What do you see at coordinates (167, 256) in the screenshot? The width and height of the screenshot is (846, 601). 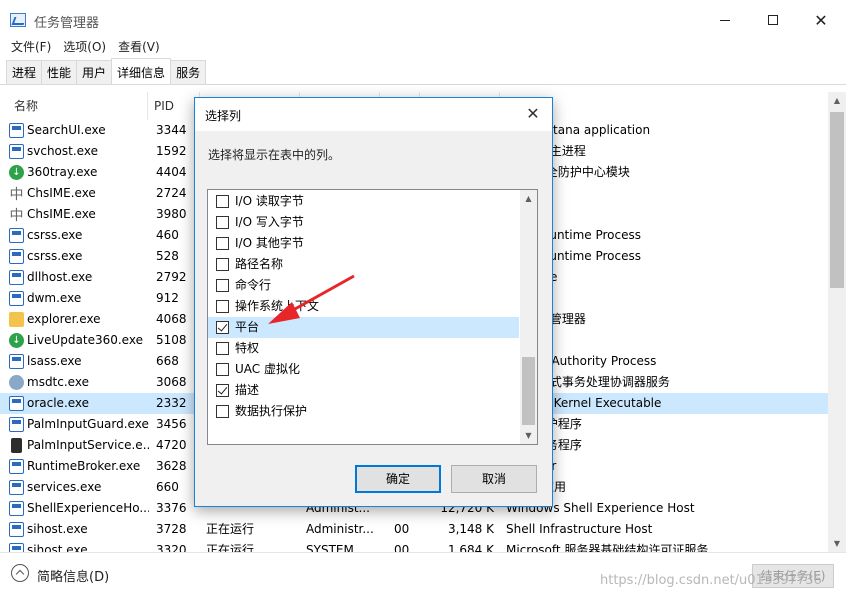 I see `cell-pid: 528` at bounding box center [167, 256].